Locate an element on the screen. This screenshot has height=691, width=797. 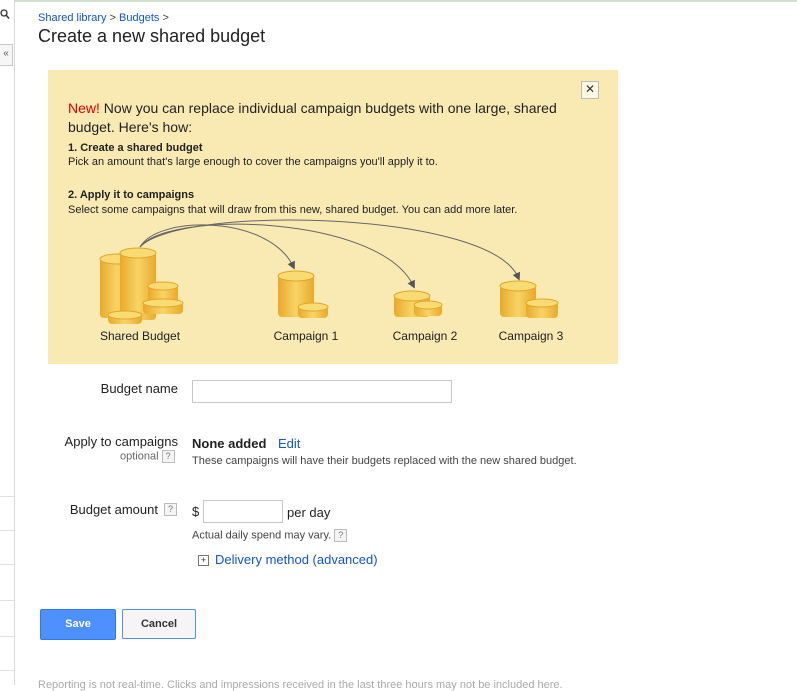
optional-text: optional is located at coordinates (139, 456).